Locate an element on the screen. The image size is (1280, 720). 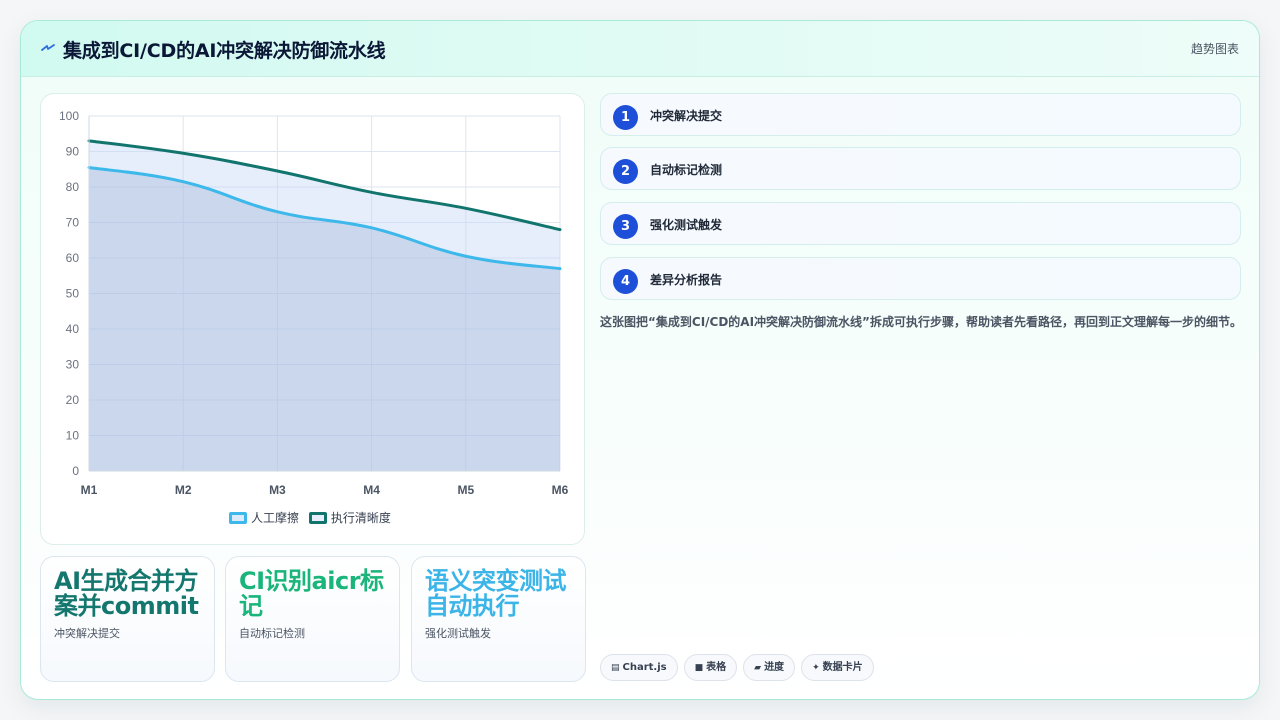
x-tick-label: M2 is located at coordinates (183, 490).